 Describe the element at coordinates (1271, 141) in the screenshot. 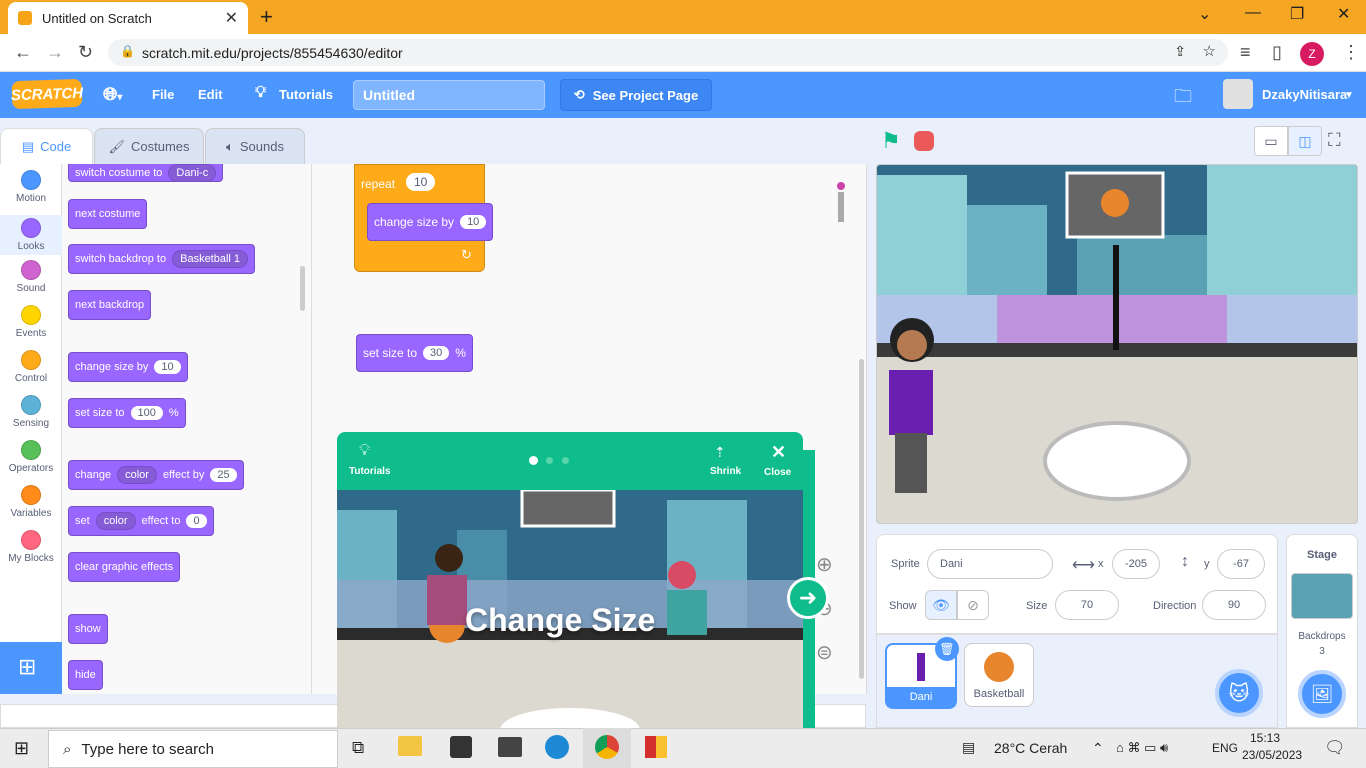

I see `small-stage-icon: ▭` at that location.